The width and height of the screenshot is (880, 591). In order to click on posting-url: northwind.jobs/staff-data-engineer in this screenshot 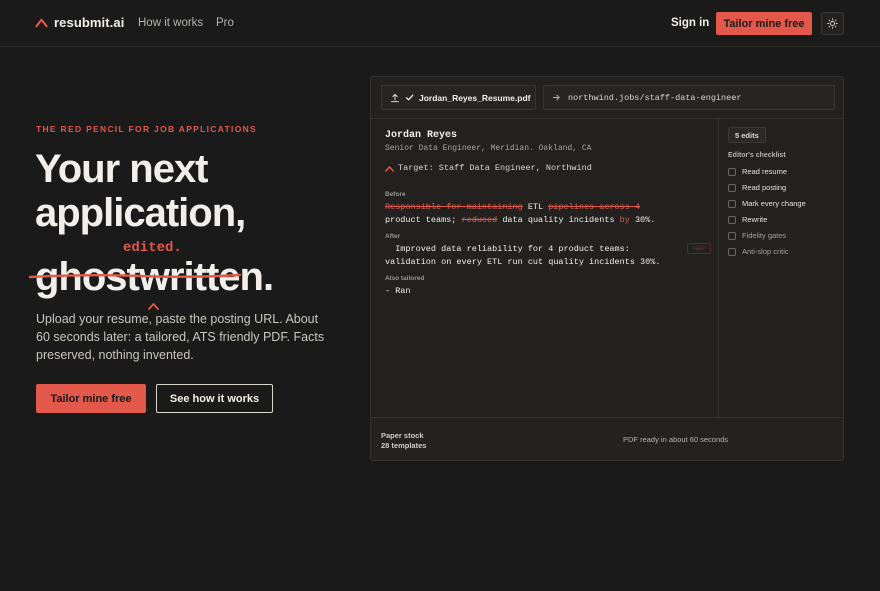, I will do `click(655, 97)`.